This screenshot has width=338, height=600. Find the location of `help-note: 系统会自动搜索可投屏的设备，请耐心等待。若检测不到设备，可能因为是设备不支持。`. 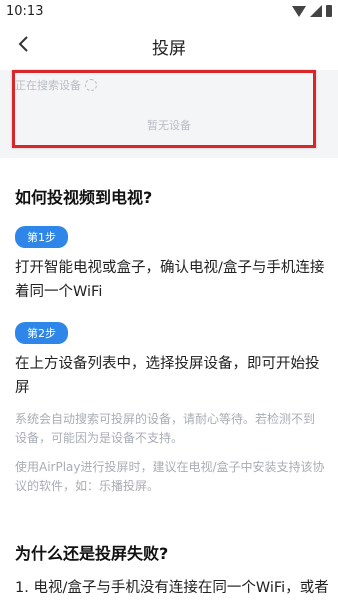

help-note: 系统会自动搜索可投屏的设备，请耐心等待。若检测不到设备，可能因为是设备不支持。 is located at coordinates (165, 428).